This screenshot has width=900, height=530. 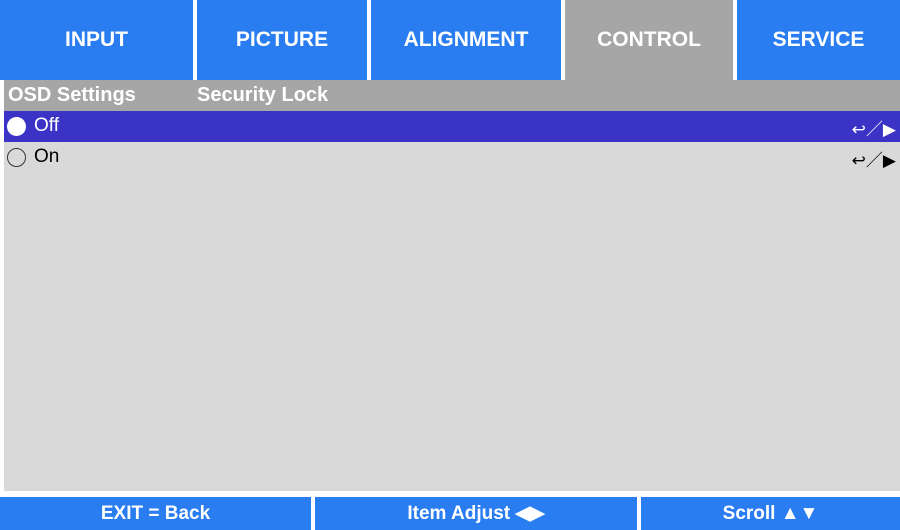 I want to click on footer-bar: EXIT = Back Item Adjust ◀▶ Scroll ▲▼, so click(x=450, y=513).